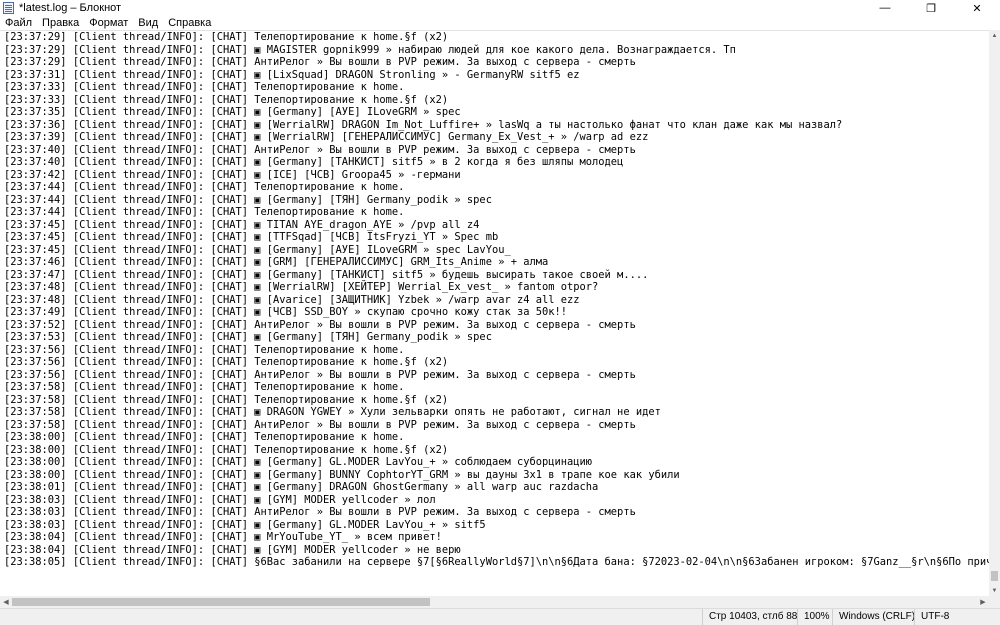  I want to click on vertical-scrollbar: ▲ ▼, so click(994, 313).